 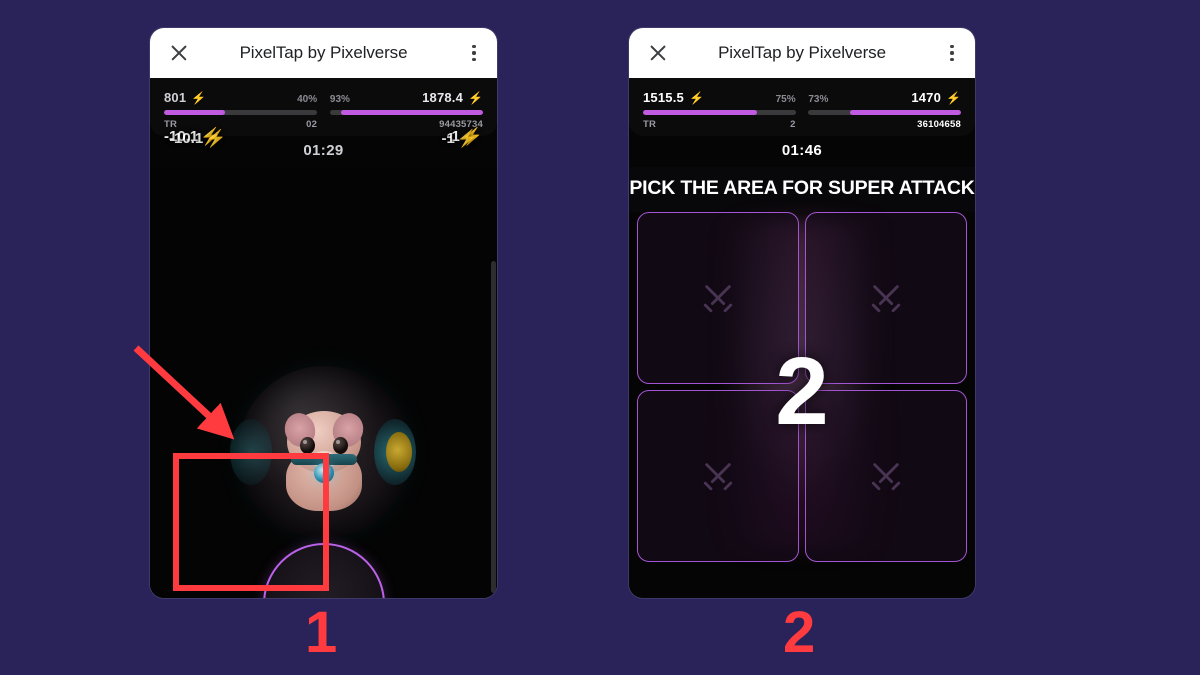 I want to click on opponent-hp-percent-1: 93%, so click(x=339, y=99).